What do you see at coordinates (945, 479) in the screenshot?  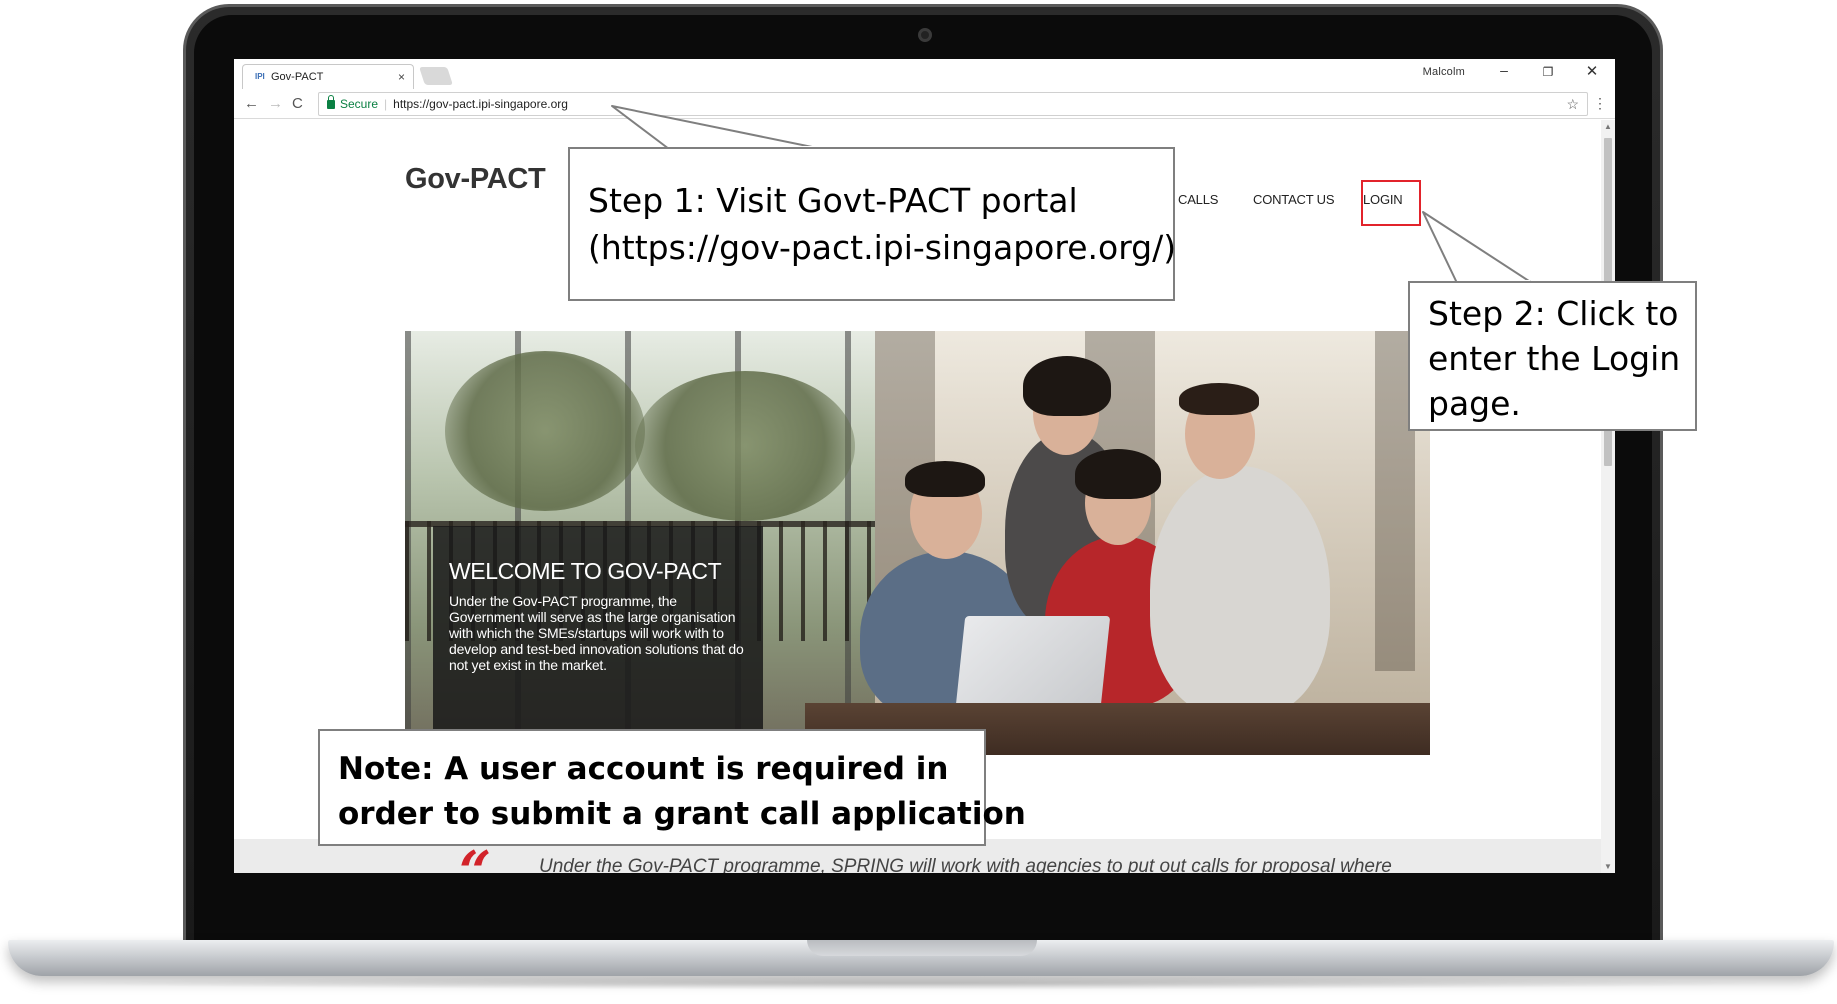 I see `person-left-hair` at bounding box center [945, 479].